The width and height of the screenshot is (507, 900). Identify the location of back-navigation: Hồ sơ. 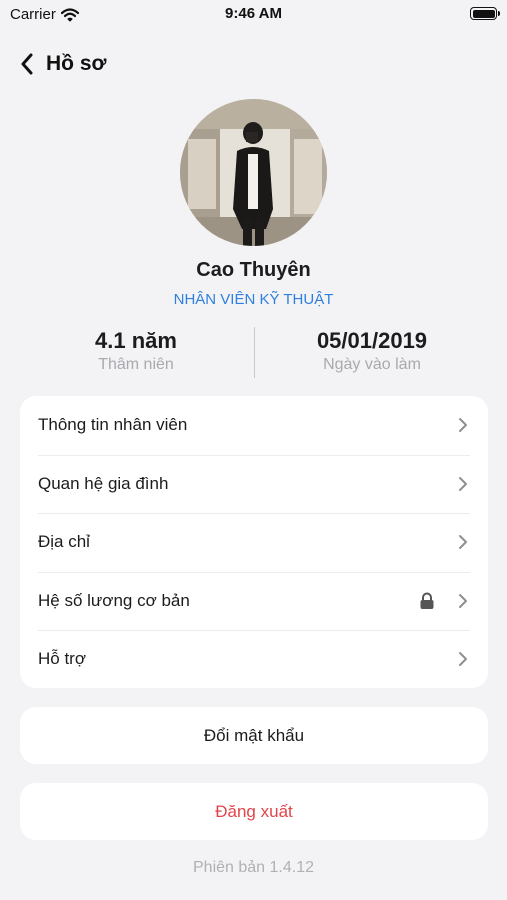
(60, 64).